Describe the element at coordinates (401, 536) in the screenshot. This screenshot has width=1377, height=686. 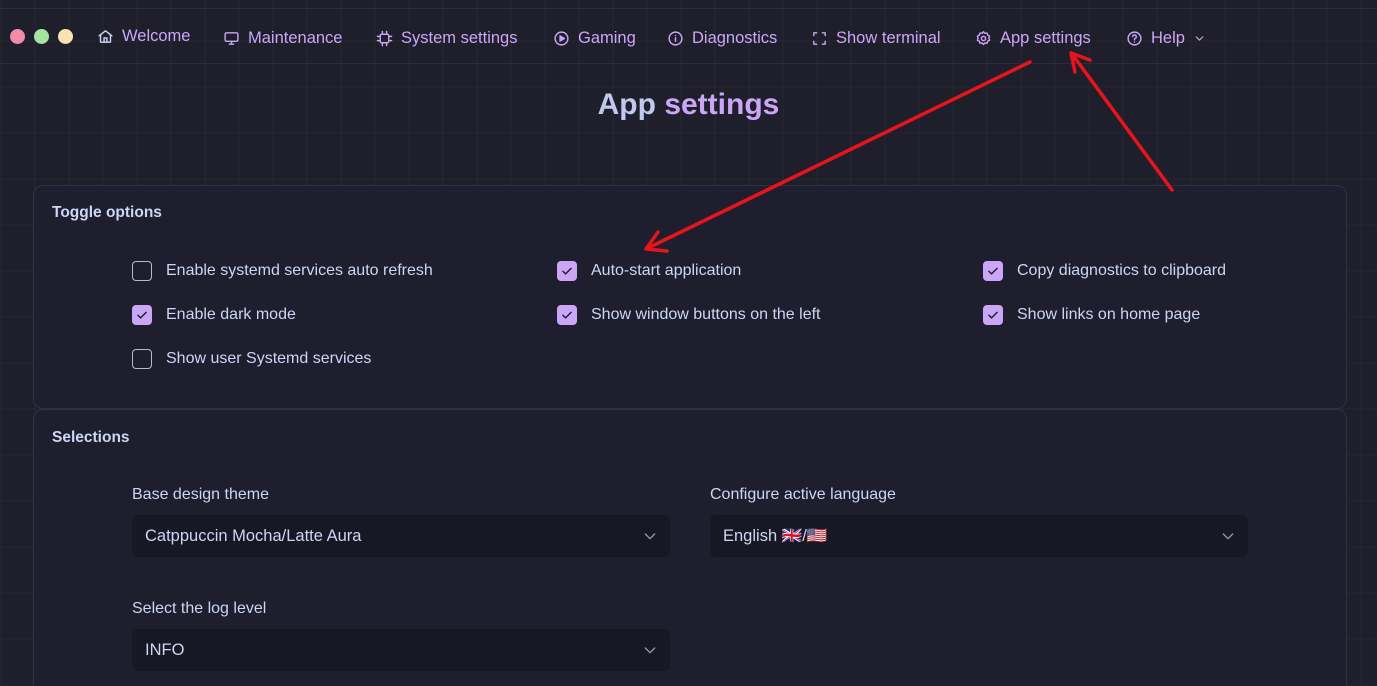
I see `theme-select: Catppuccin Mocha/Latte Aura` at that location.